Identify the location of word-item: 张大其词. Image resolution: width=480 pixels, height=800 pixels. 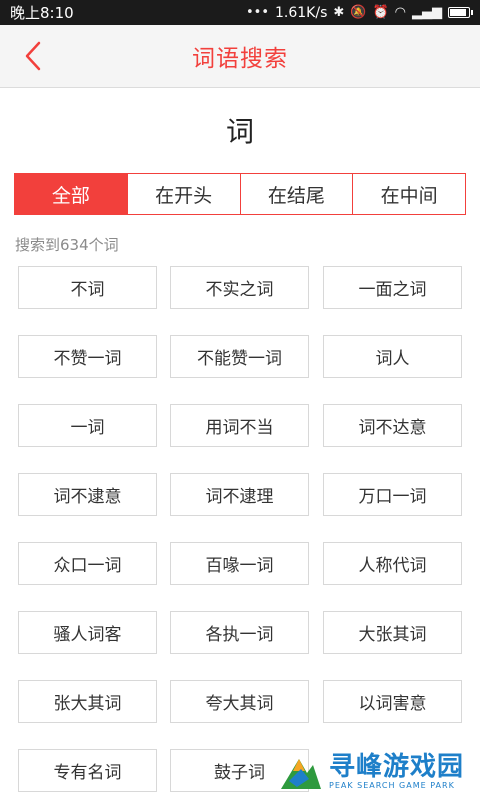
(87, 701).